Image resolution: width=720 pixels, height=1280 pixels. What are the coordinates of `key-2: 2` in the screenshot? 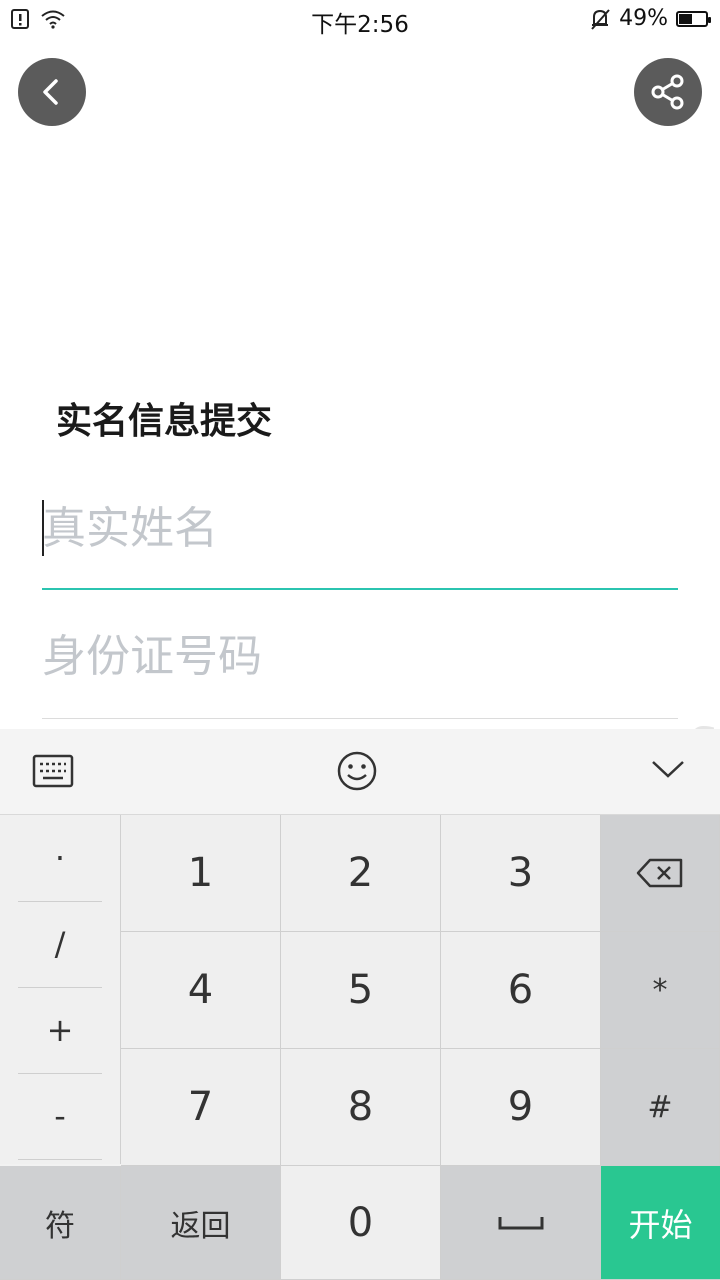 It's located at (361, 873).